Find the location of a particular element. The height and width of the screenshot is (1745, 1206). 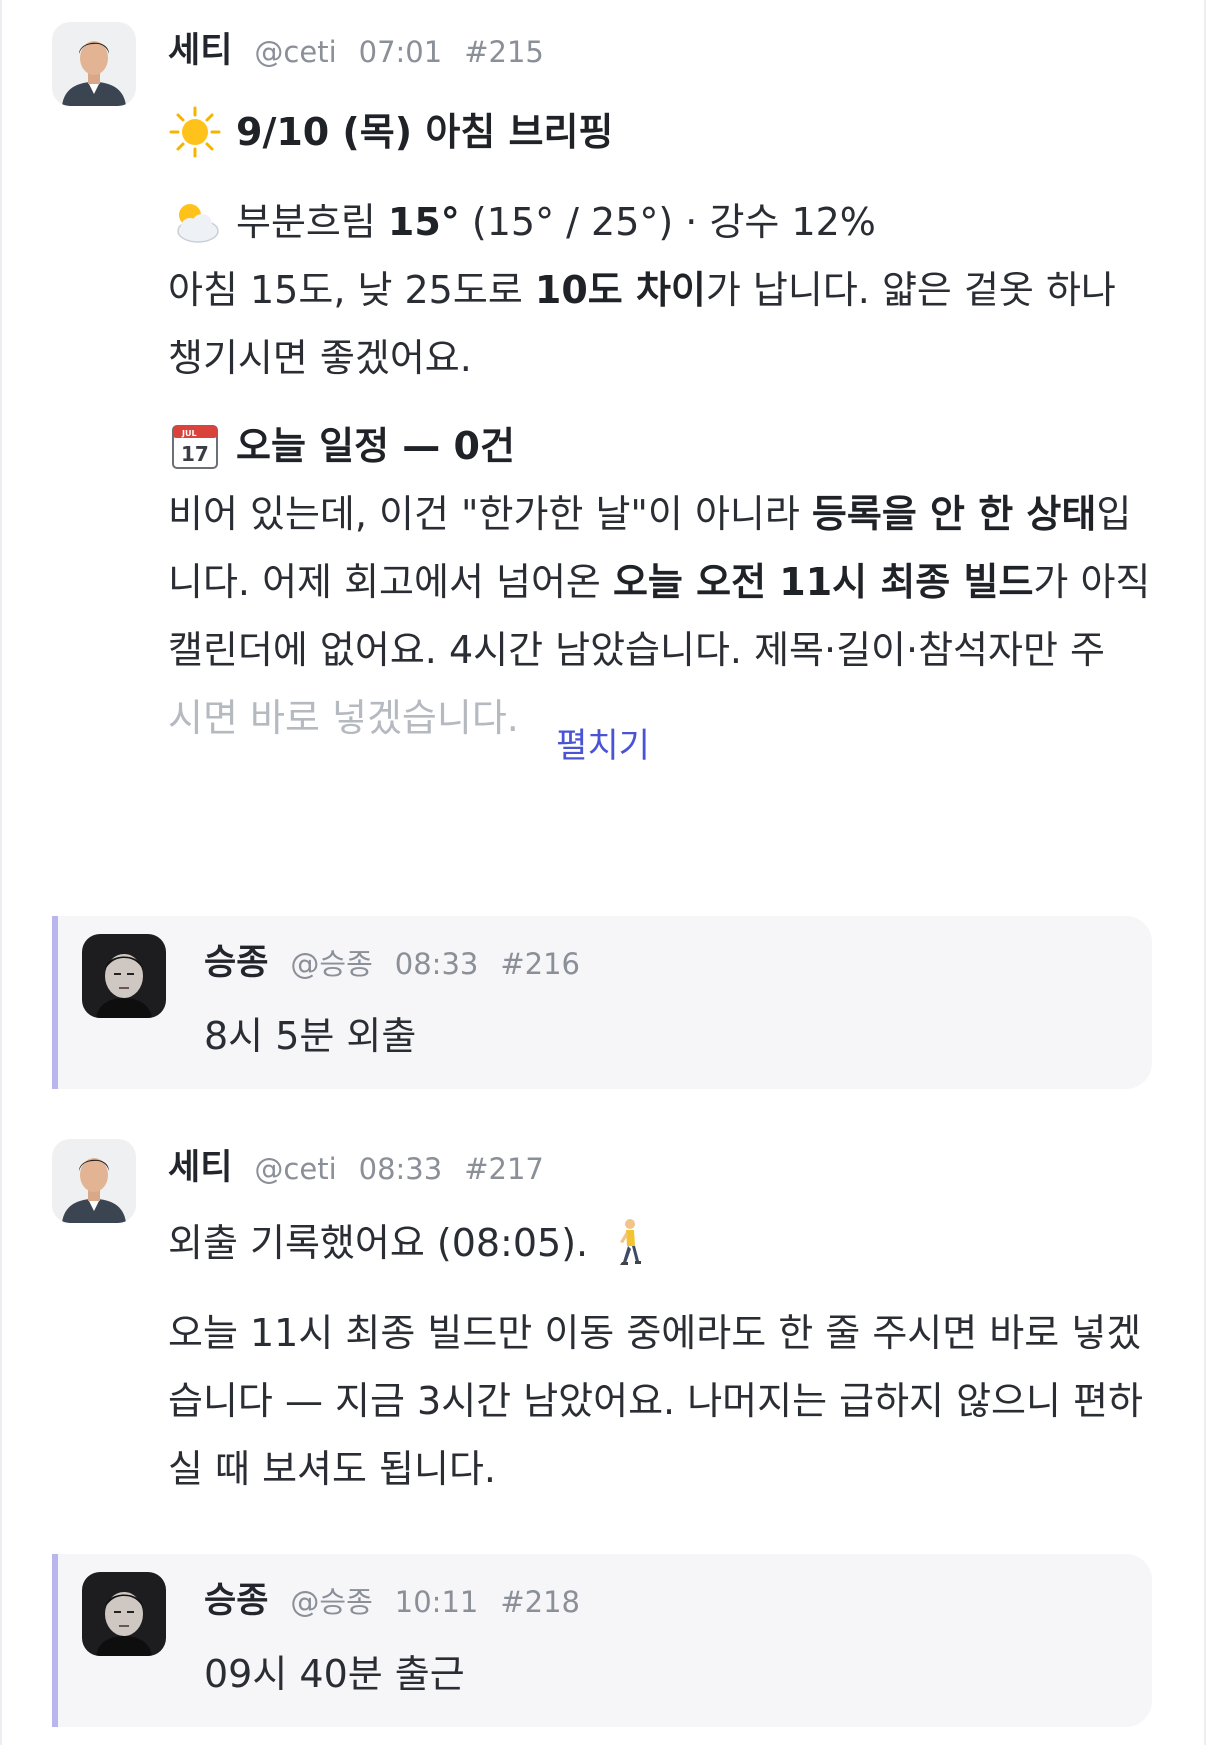

message-number: #217 is located at coordinates (504, 1169).